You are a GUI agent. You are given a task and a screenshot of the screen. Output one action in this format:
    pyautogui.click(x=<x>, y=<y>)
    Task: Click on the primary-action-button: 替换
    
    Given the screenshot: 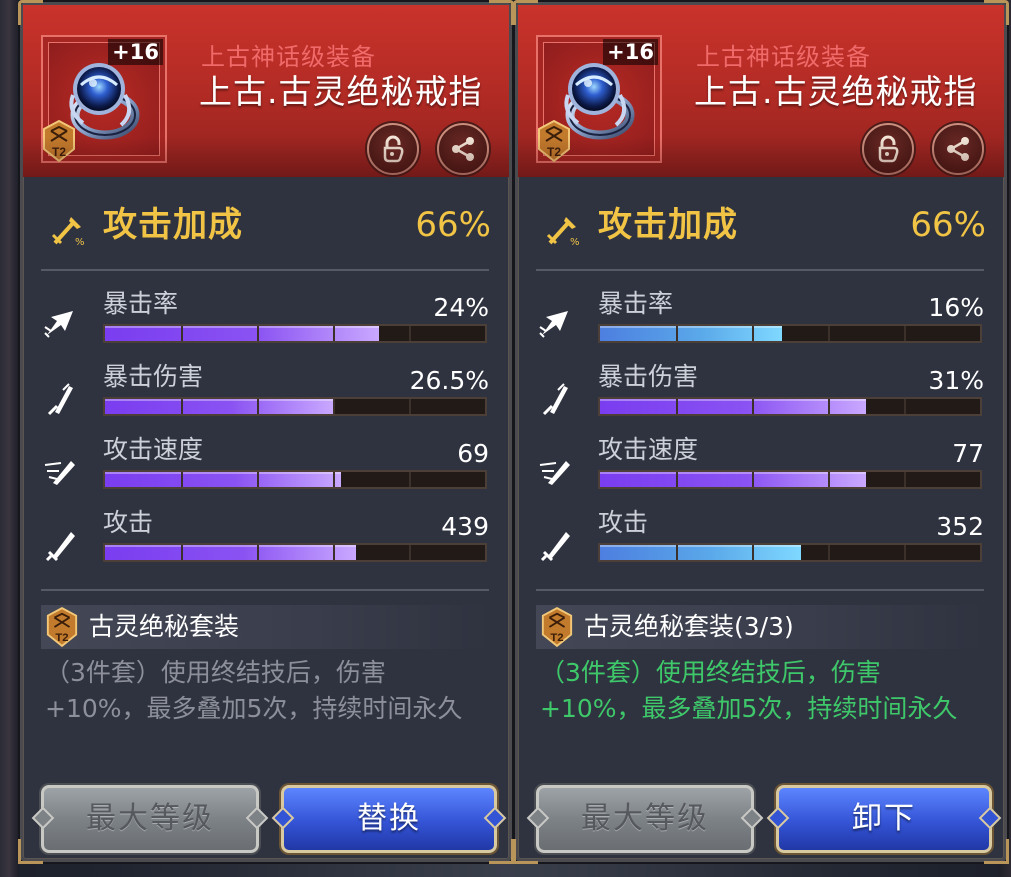 What is the action you would take?
    pyautogui.click(x=389, y=819)
    